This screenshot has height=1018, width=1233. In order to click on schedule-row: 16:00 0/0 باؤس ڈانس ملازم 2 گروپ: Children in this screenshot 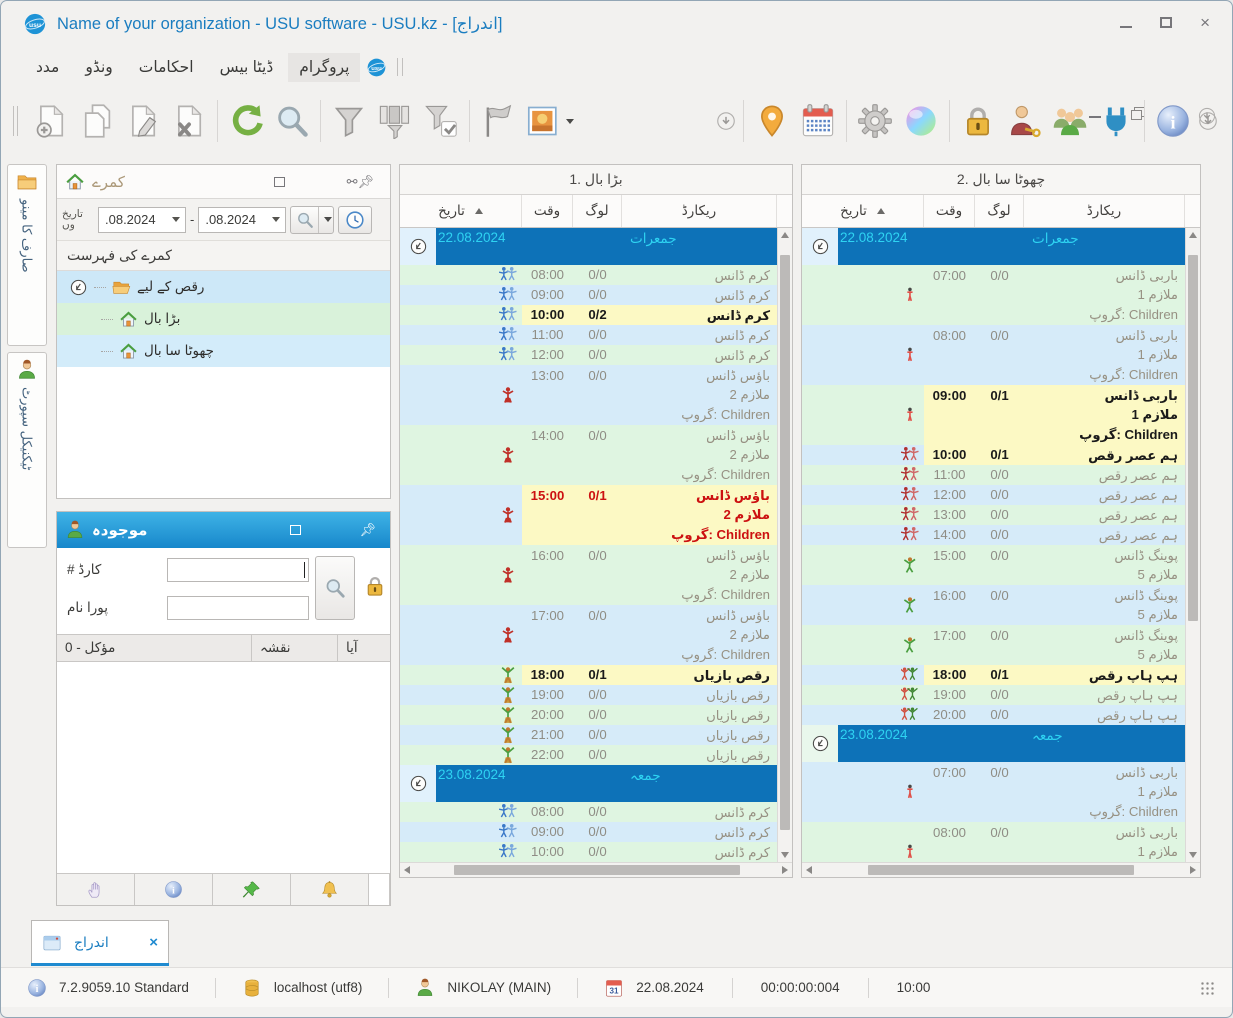, I will do `click(588, 575)`.